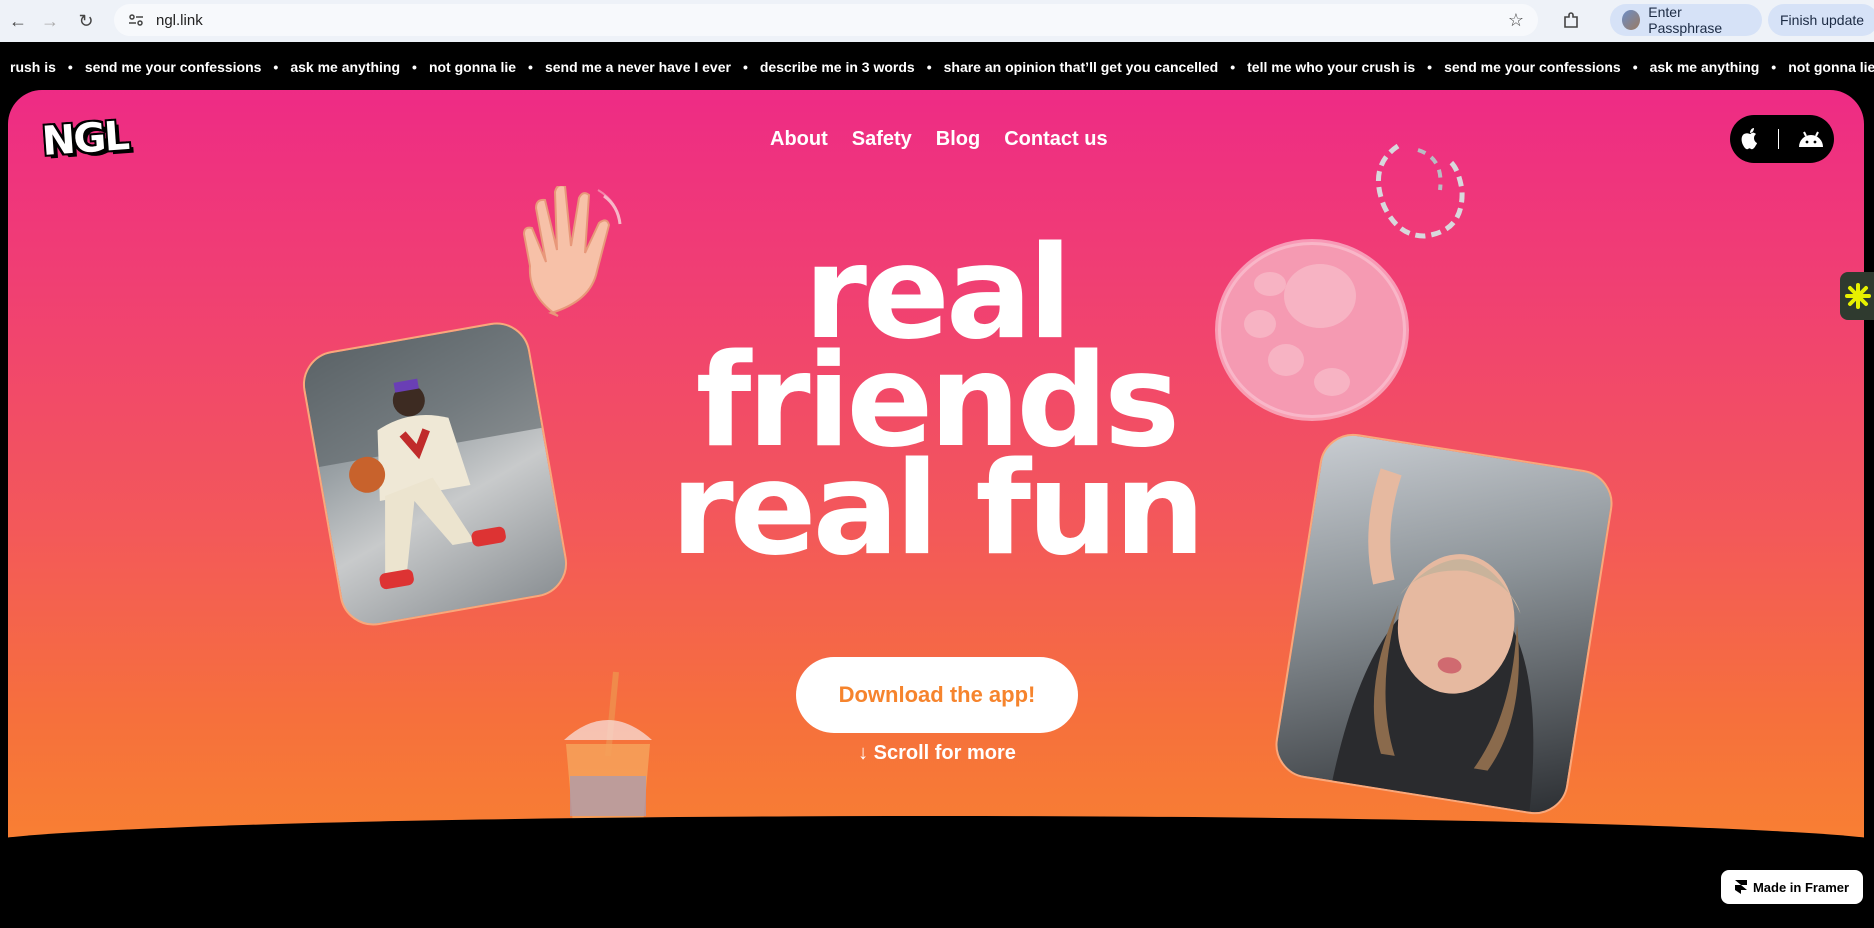 This screenshot has height=928, width=1874. What do you see at coordinates (1331, 67) in the screenshot?
I see `marquee-item: tell me who your crush is` at bounding box center [1331, 67].